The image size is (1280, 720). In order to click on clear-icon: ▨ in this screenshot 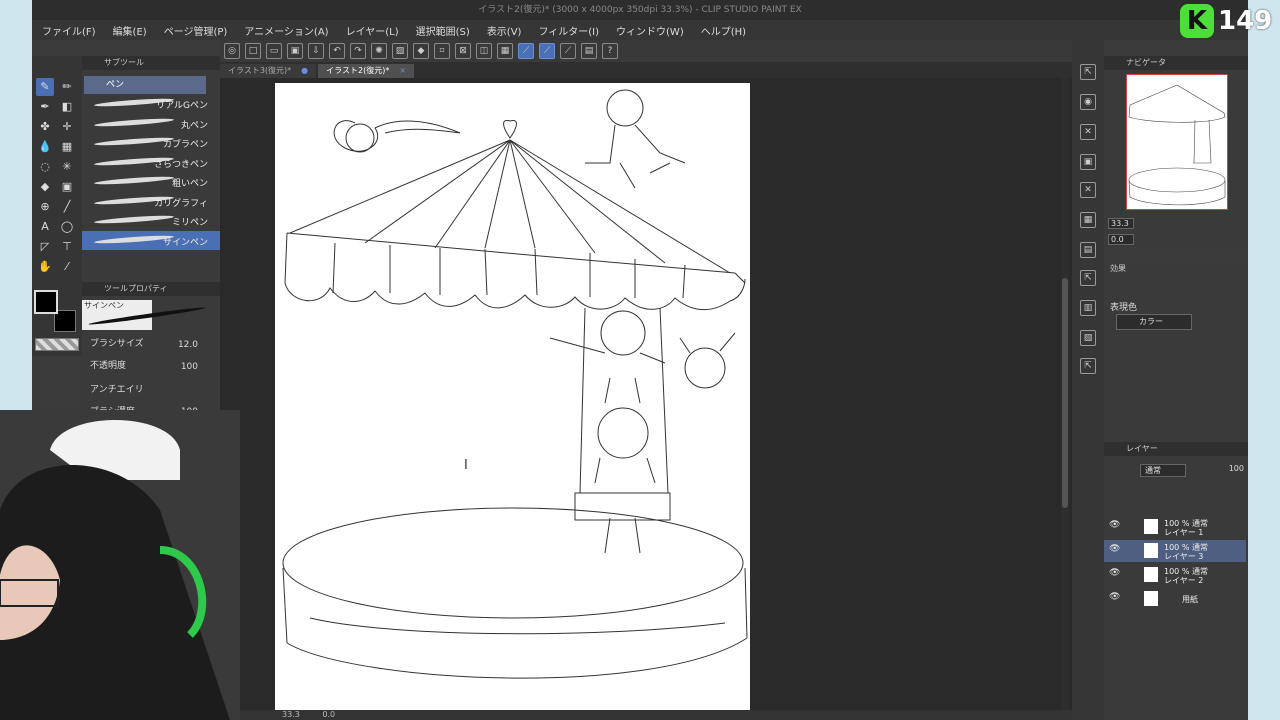, I will do `click(400, 51)`.